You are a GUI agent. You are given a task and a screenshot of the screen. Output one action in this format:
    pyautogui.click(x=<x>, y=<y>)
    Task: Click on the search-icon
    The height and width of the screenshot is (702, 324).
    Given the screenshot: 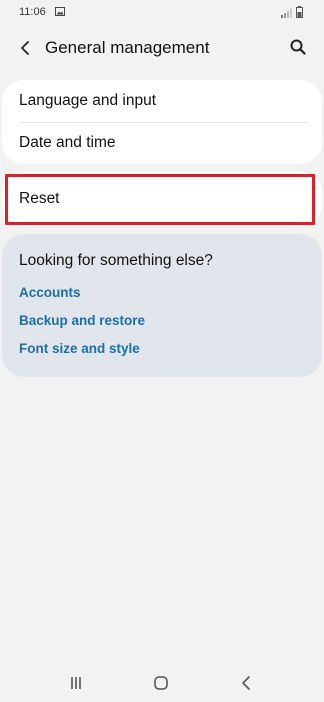 What is the action you would take?
    pyautogui.click(x=298, y=47)
    